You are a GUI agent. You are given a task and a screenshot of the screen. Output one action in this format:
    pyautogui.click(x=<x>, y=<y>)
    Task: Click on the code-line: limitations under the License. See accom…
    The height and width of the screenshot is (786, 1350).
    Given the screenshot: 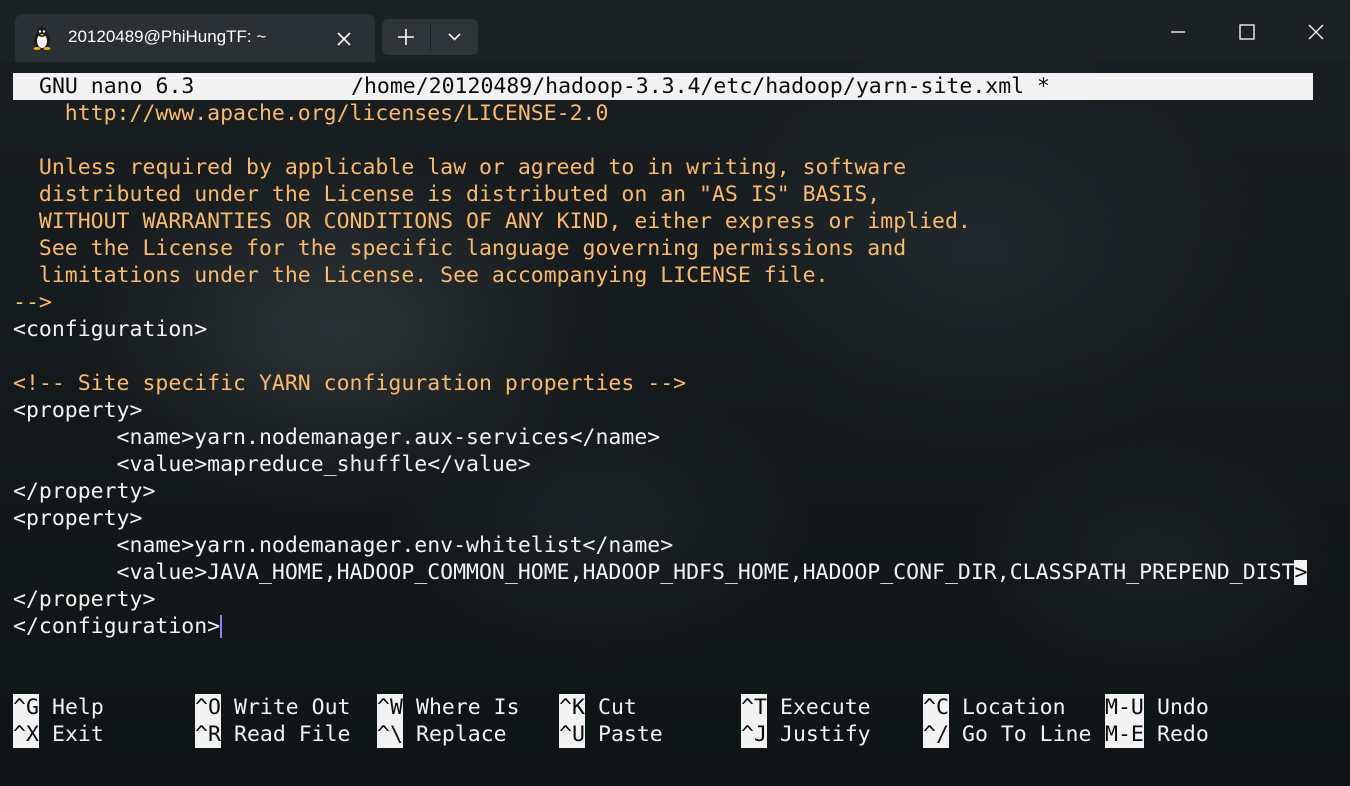 What is the action you would take?
    pyautogui.click(x=421, y=275)
    